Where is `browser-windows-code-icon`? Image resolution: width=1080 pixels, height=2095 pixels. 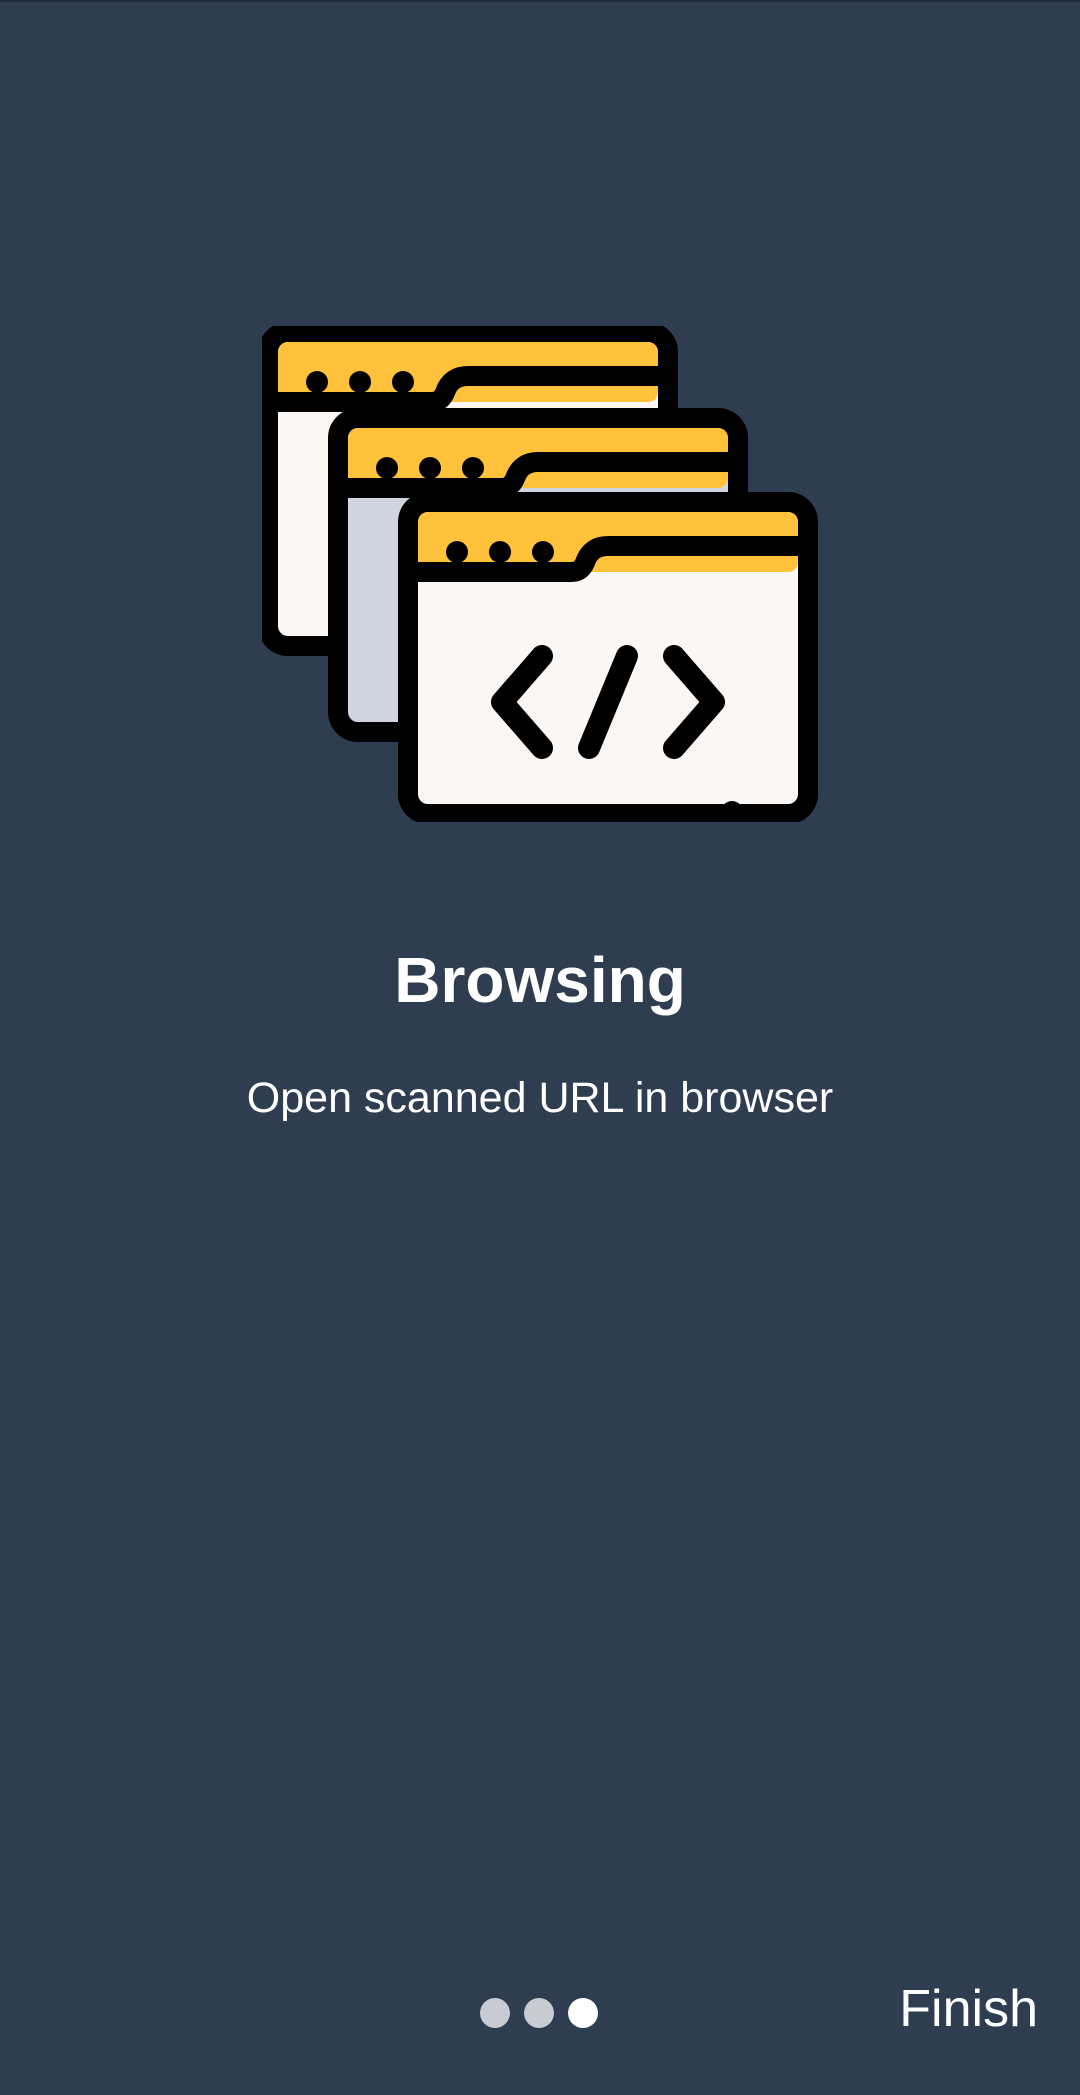 browser-windows-code-icon is located at coordinates (540, 574).